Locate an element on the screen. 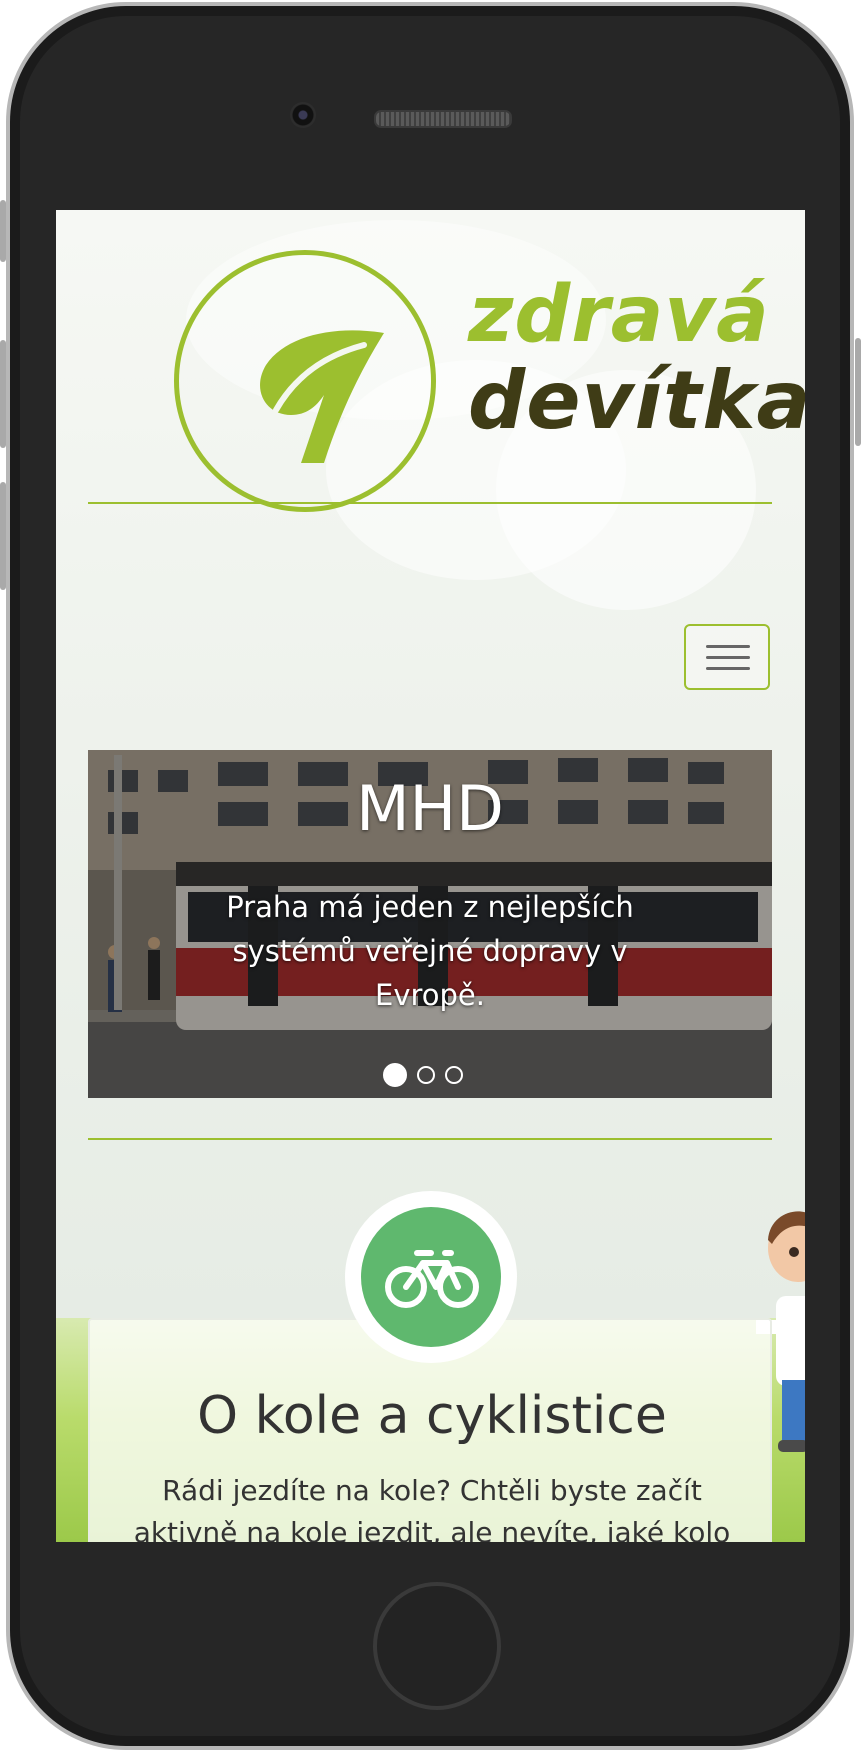 This screenshot has height=1754, width=861. logo-text-line2: devítka is located at coordinates (636, 400).